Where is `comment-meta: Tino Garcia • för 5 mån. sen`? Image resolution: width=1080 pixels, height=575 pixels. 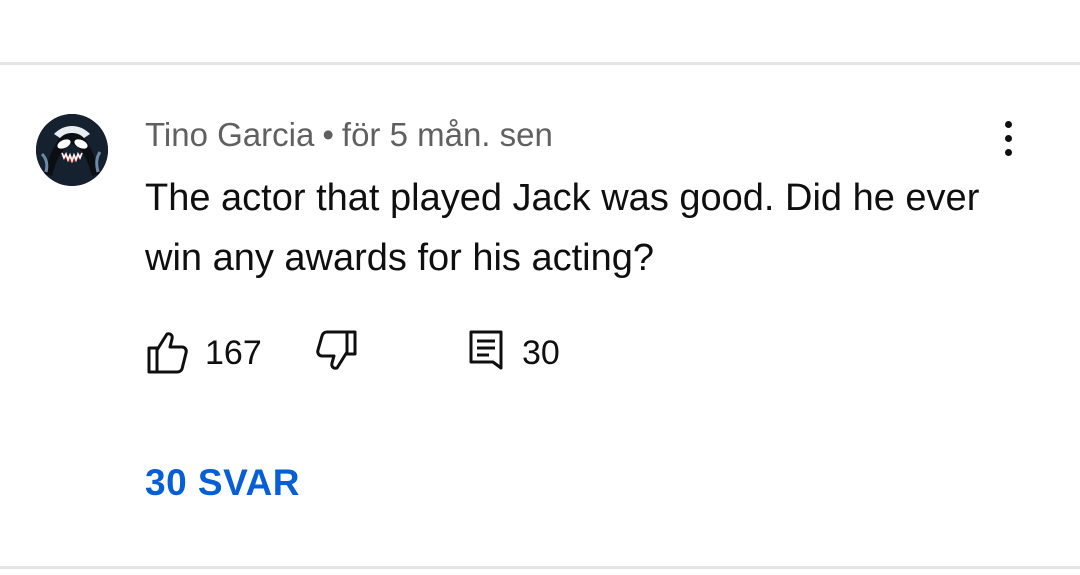
comment-meta: Tino Garcia • för 5 mån. sen is located at coordinates (349, 135).